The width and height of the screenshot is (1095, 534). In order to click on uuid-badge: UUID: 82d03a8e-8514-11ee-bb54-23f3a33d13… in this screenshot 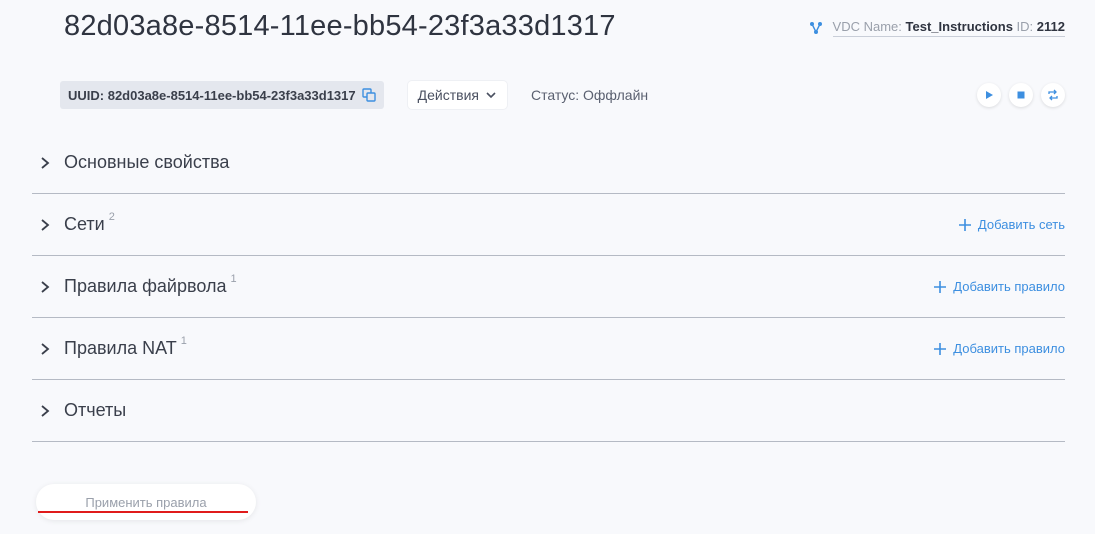, I will do `click(222, 95)`.